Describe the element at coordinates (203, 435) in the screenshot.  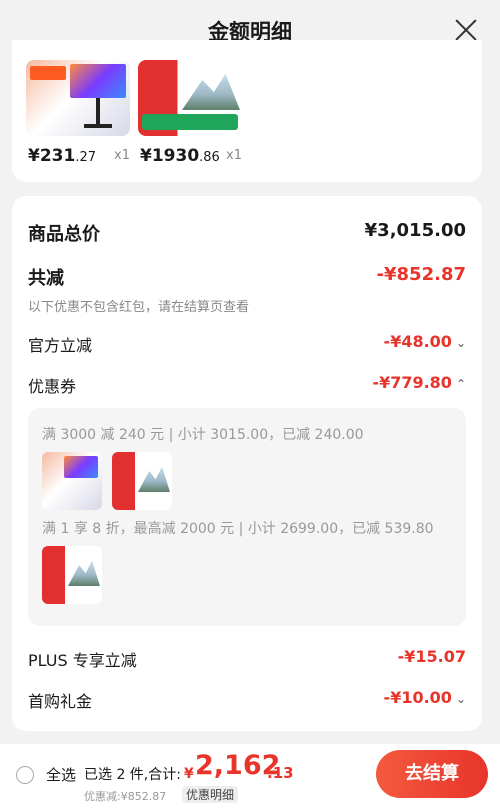
I see `coupon-rule: 满 3000 减 240 元 | 小计 3015.00，已减 240.00` at that location.